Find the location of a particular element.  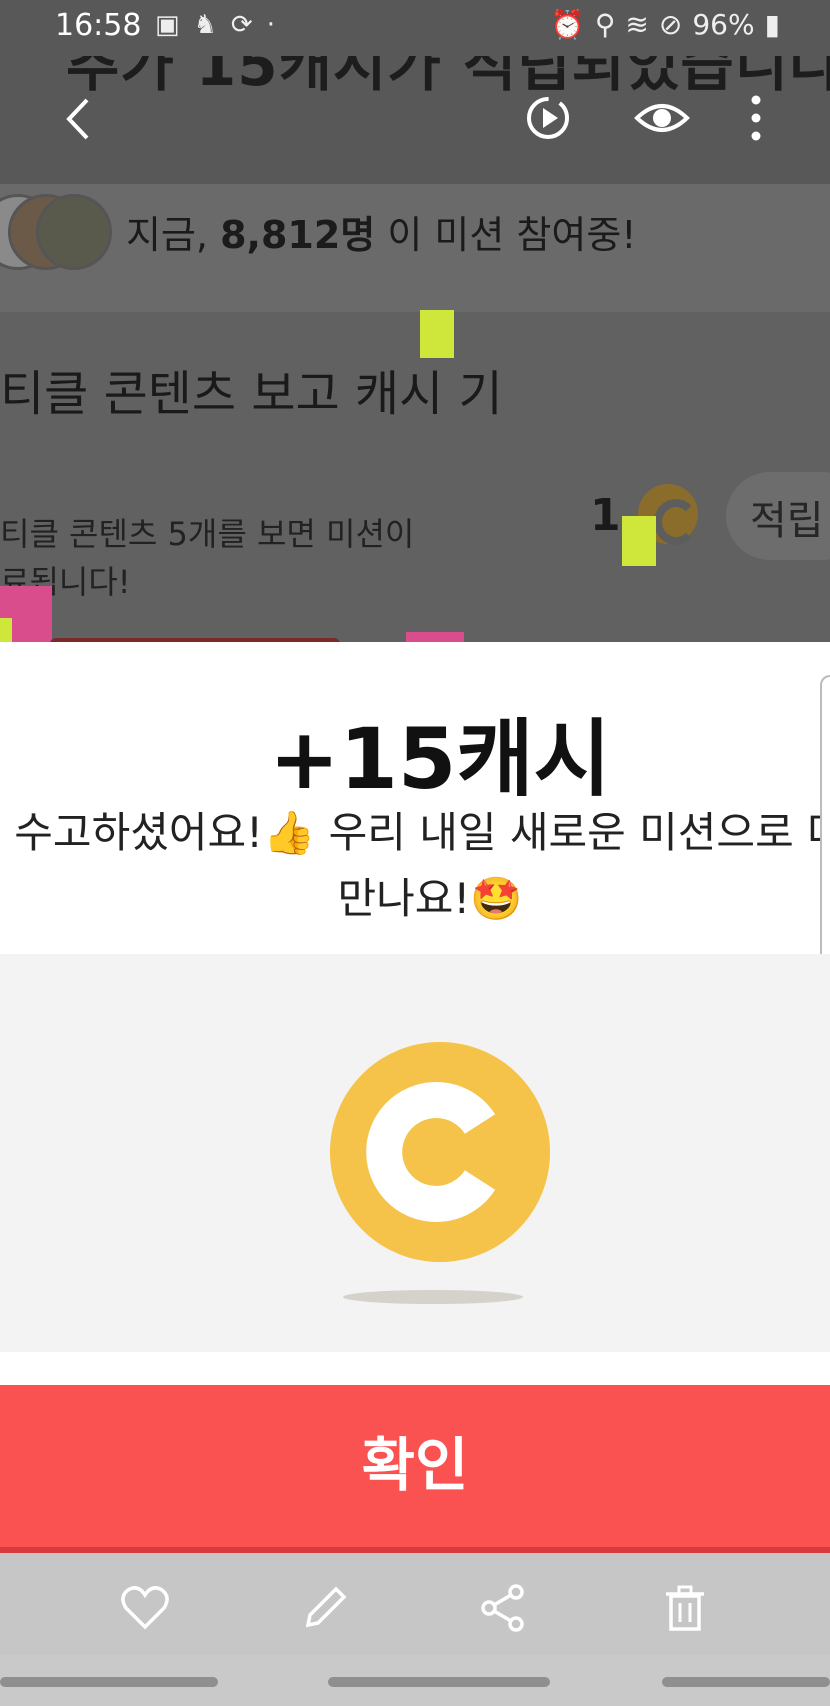

status-system-icons: ⏰ ⚲ ≋ ⊘ 96% ▮ is located at coordinates (665, 24).